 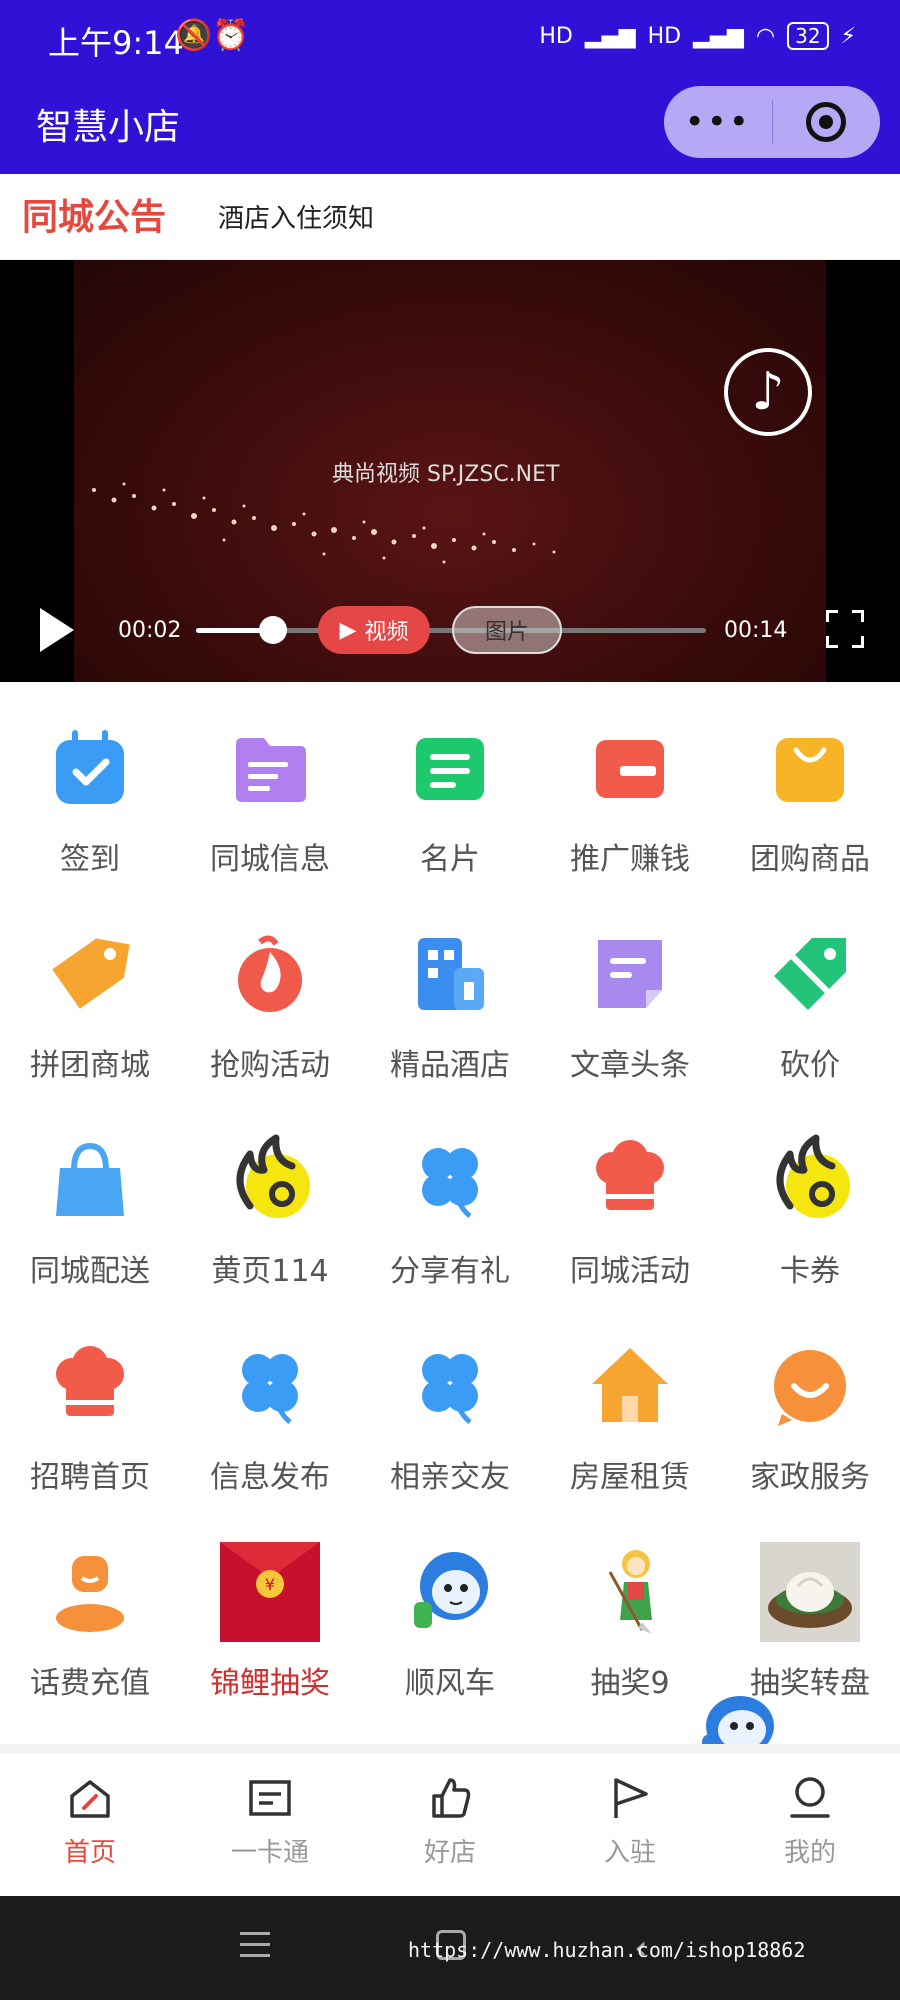 I want to click on status-right: HD ▂▄▆ HD ▂▄▆ ◠ 32 ⚡, so click(x=697, y=36).